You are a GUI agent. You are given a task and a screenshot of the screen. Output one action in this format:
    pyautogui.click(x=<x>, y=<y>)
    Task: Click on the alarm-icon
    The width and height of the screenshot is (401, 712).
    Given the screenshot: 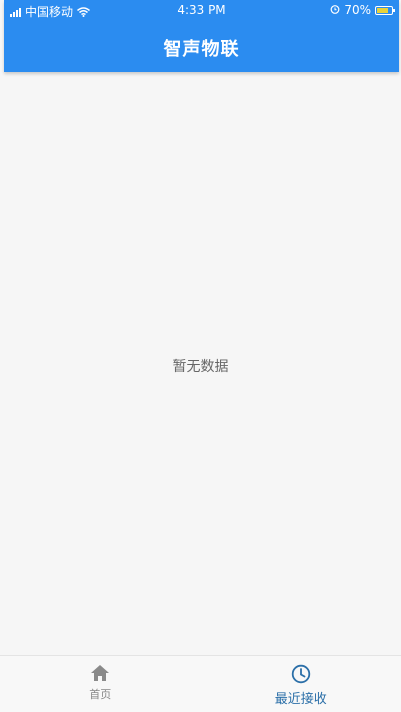 What is the action you would take?
    pyautogui.click(x=335, y=10)
    